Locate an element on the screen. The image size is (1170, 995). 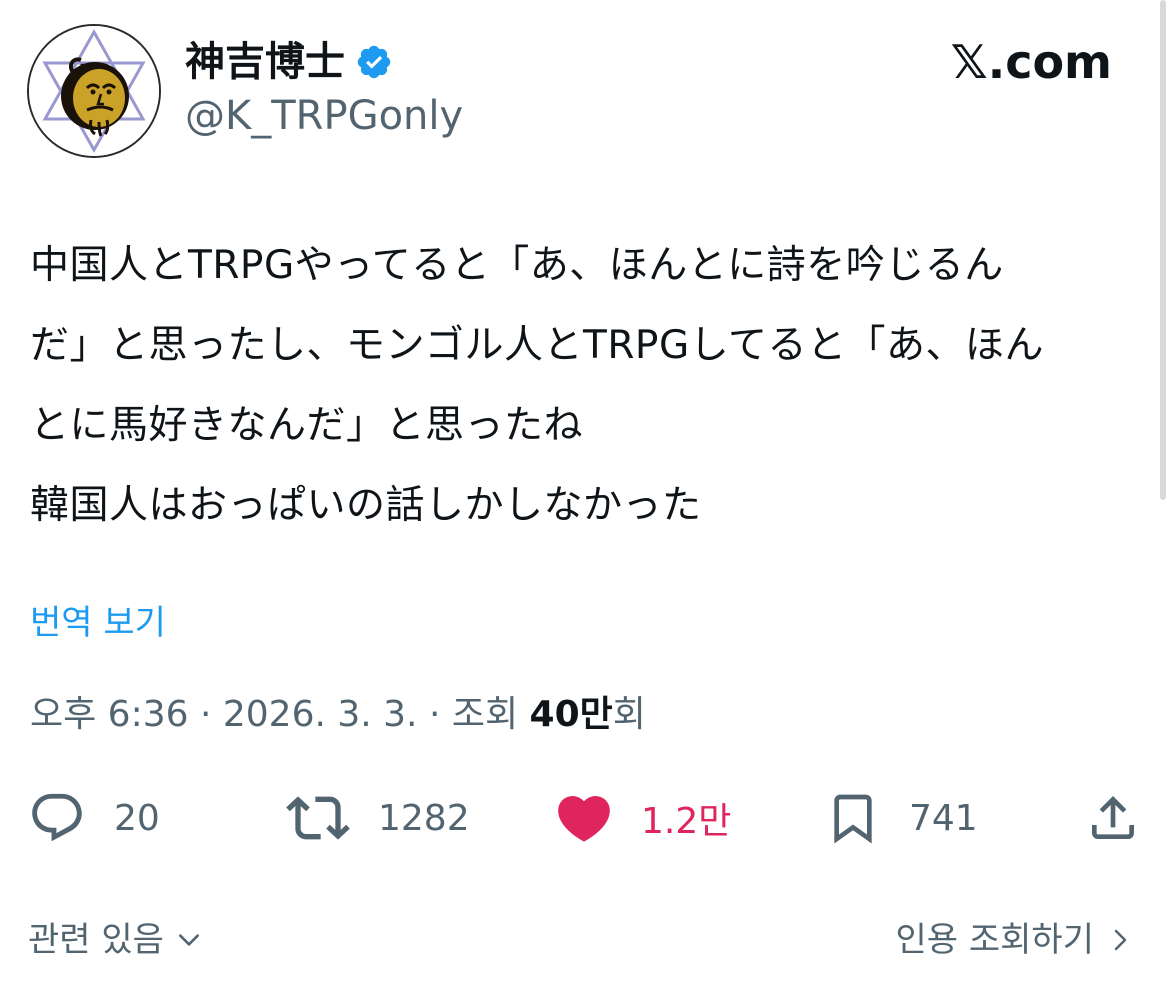
retweet-count: 1282 is located at coordinates (424, 818).